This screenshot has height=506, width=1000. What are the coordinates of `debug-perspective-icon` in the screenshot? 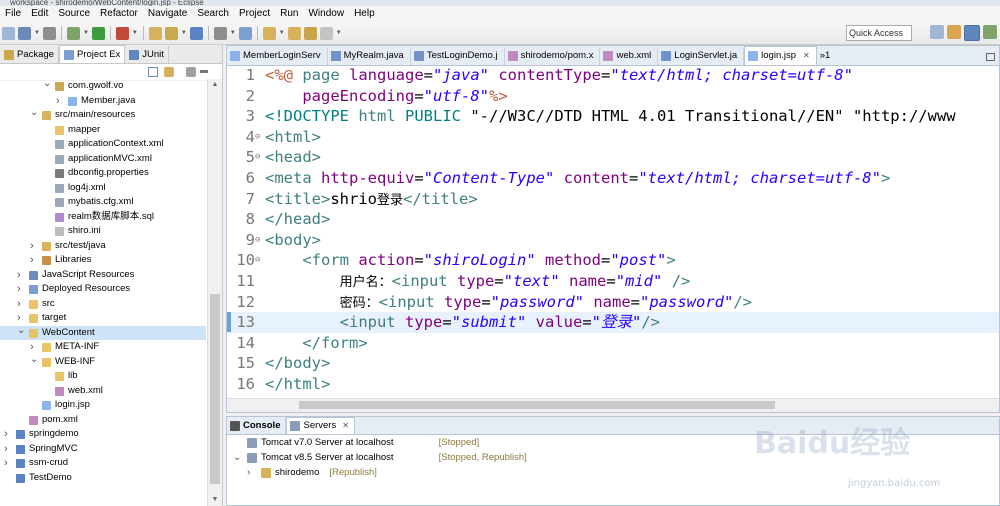 It's located at (990, 32).